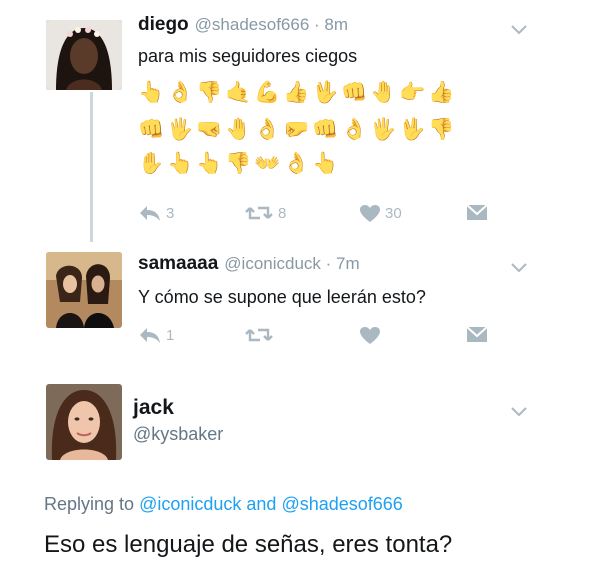 This screenshot has height=571, width=600. Describe the element at coordinates (209, 129) in the screenshot. I see `hand-emoji: 🤜` at that location.